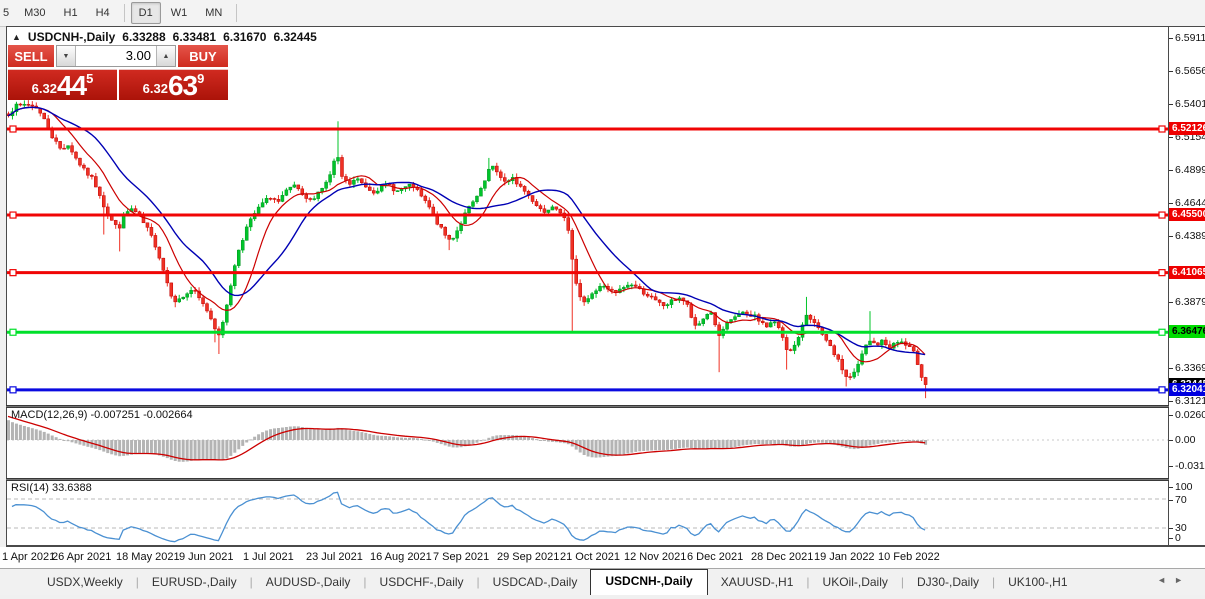  I want to click on sell-price-big: 44, so click(71, 85).